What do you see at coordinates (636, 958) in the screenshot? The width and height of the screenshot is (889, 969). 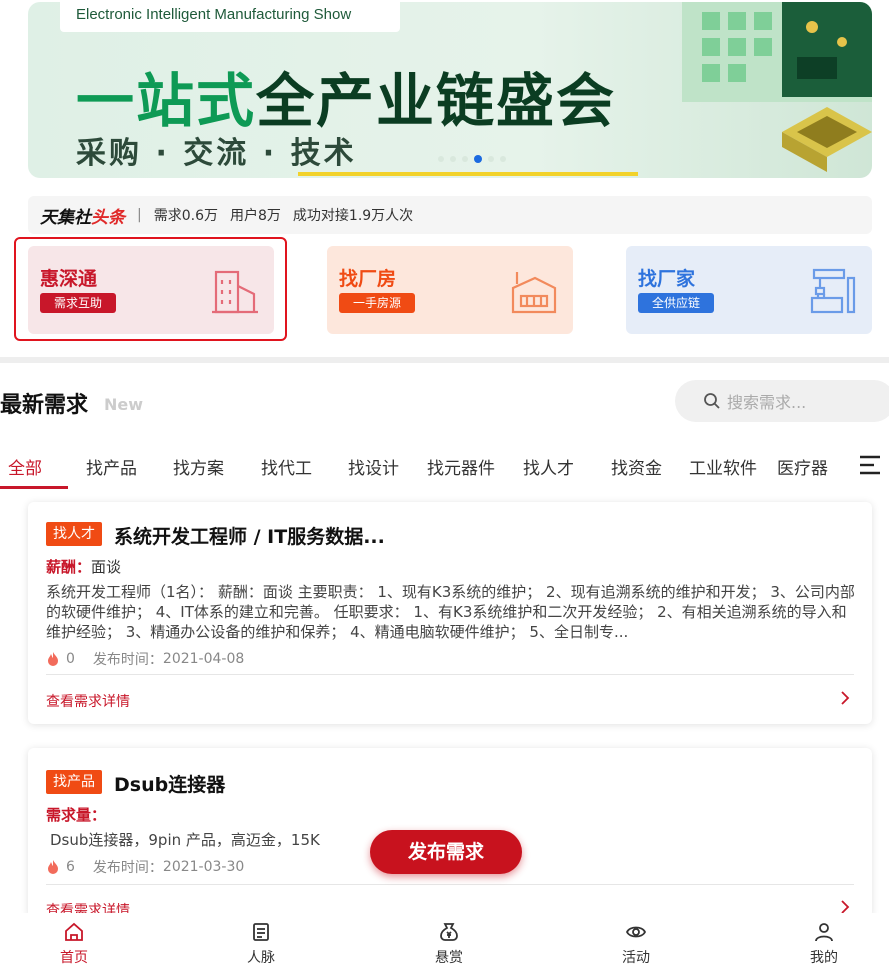 I see `nav-label: 活动` at bounding box center [636, 958].